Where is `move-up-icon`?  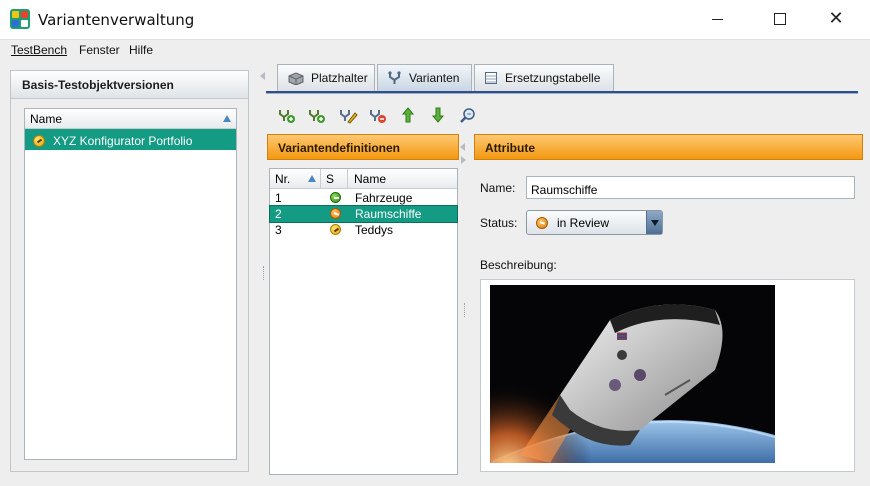
move-up-icon is located at coordinates (408, 115).